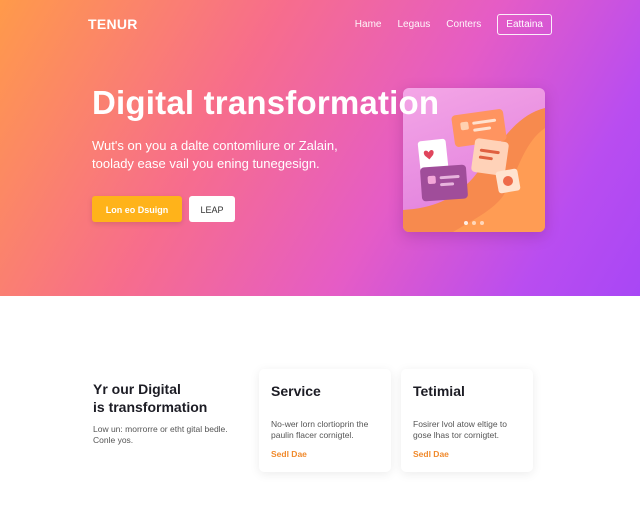 This screenshot has height=512, width=640. Describe the element at coordinates (413, 24) in the screenshot. I see `nav-link-legaus: Legaus` at that location.